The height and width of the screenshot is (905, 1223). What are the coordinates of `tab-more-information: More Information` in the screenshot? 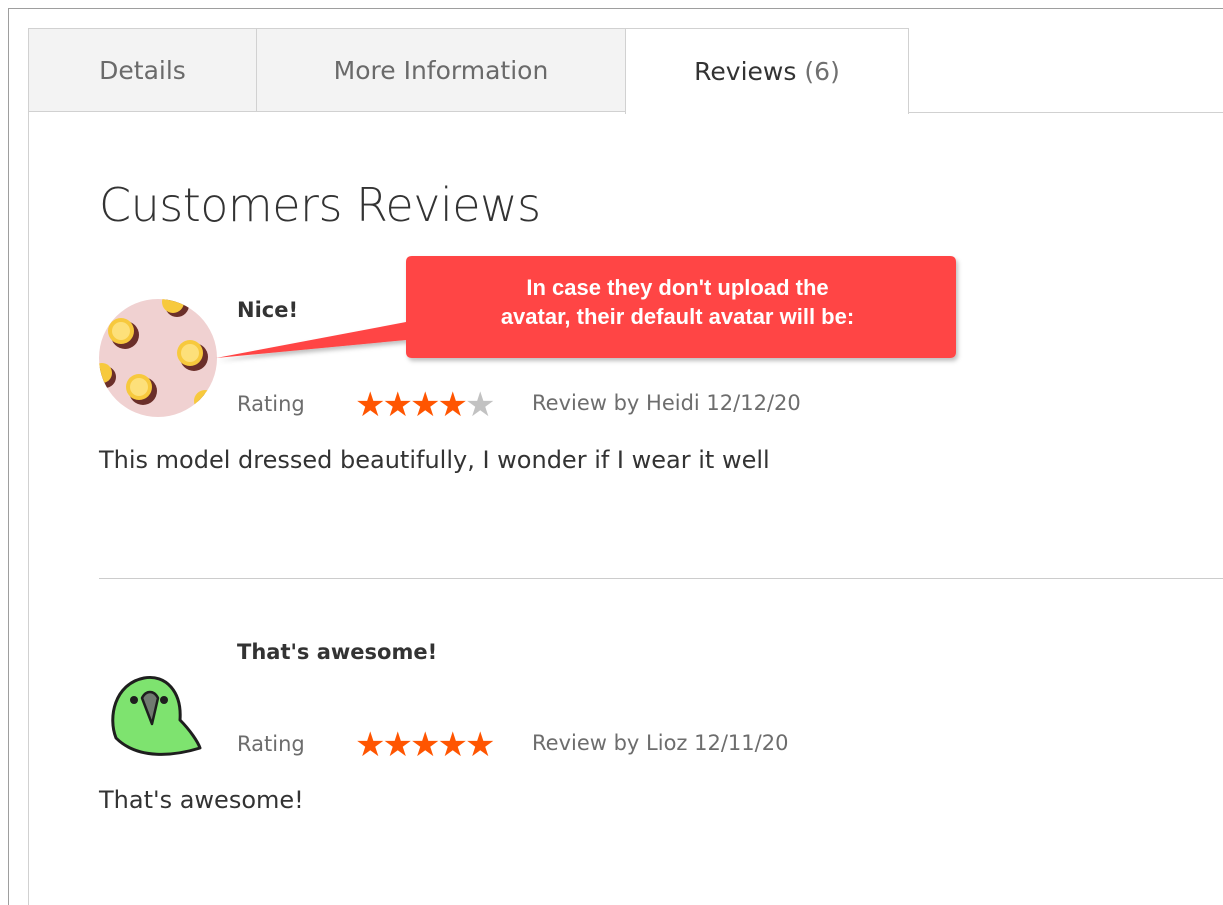 It's located at (441, 70).